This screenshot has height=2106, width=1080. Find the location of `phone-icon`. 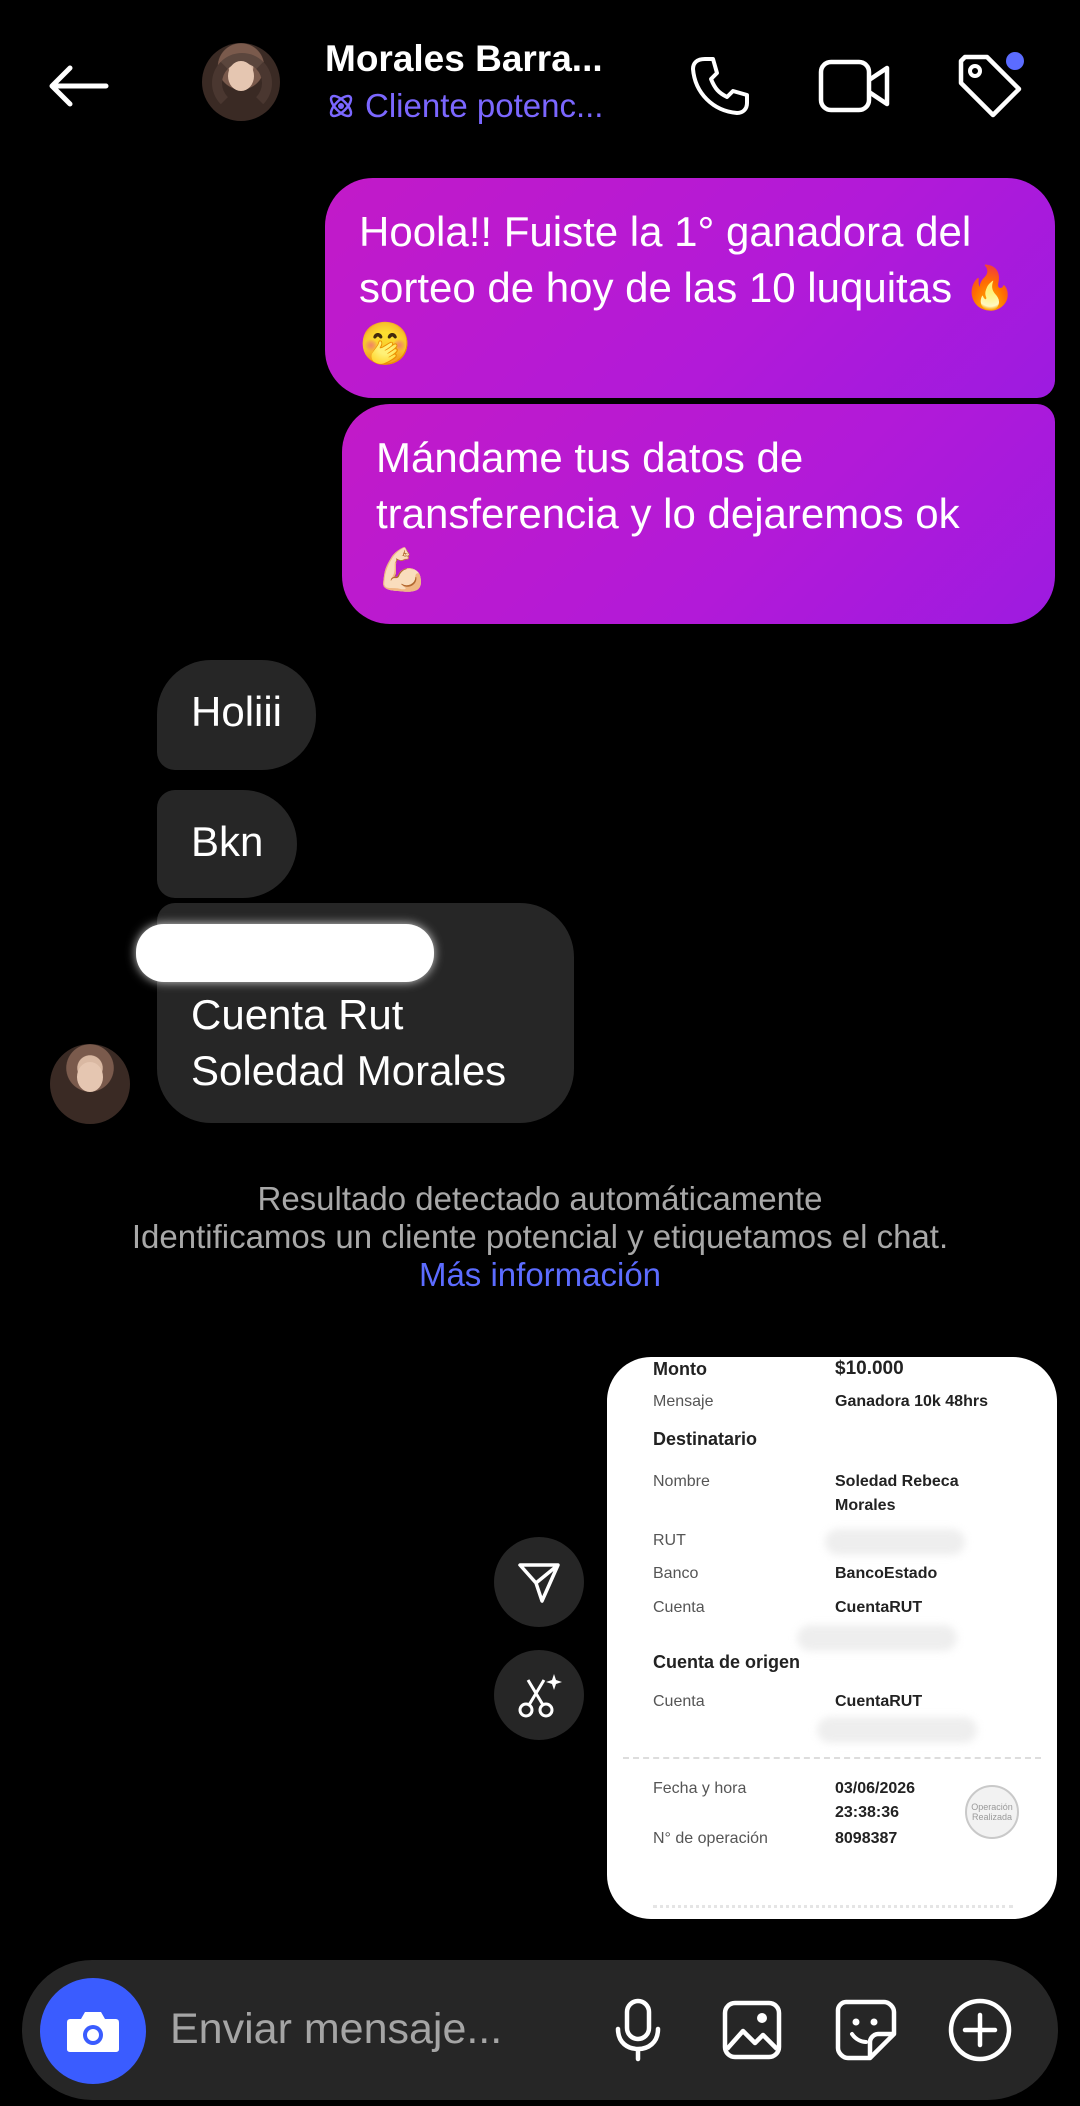

phone-icon is located at coordinates (720, 86).